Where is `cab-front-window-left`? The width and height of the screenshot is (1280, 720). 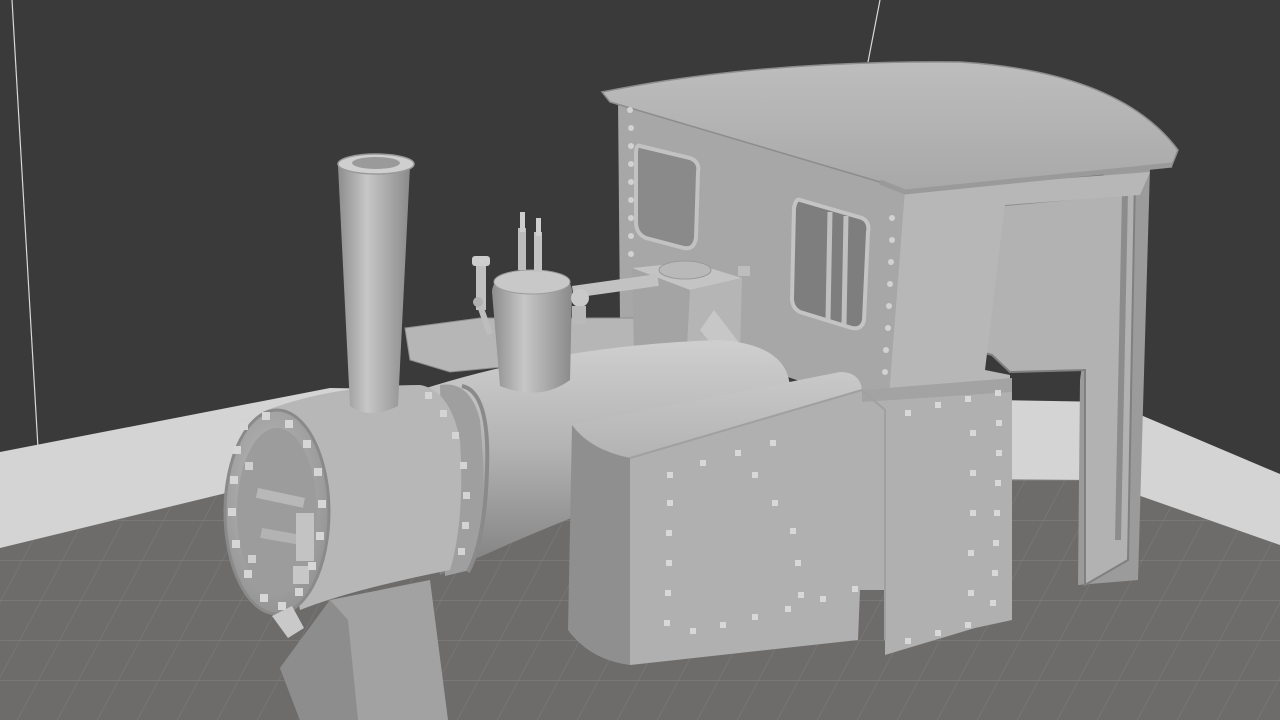 cab-front-window-left is located at coordinates (667, 197).